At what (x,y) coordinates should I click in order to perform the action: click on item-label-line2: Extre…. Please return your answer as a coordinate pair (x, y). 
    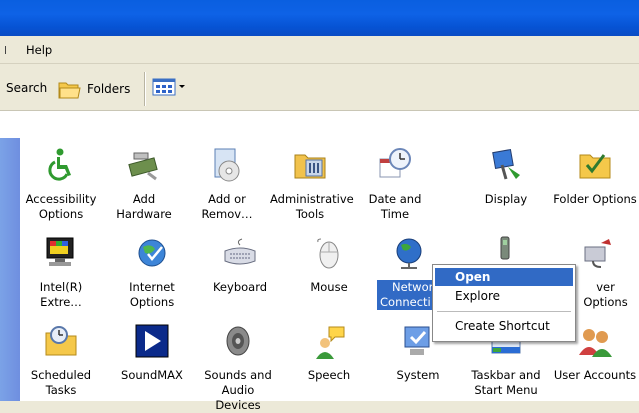
    Looking at the image, I should click on (61, 302).